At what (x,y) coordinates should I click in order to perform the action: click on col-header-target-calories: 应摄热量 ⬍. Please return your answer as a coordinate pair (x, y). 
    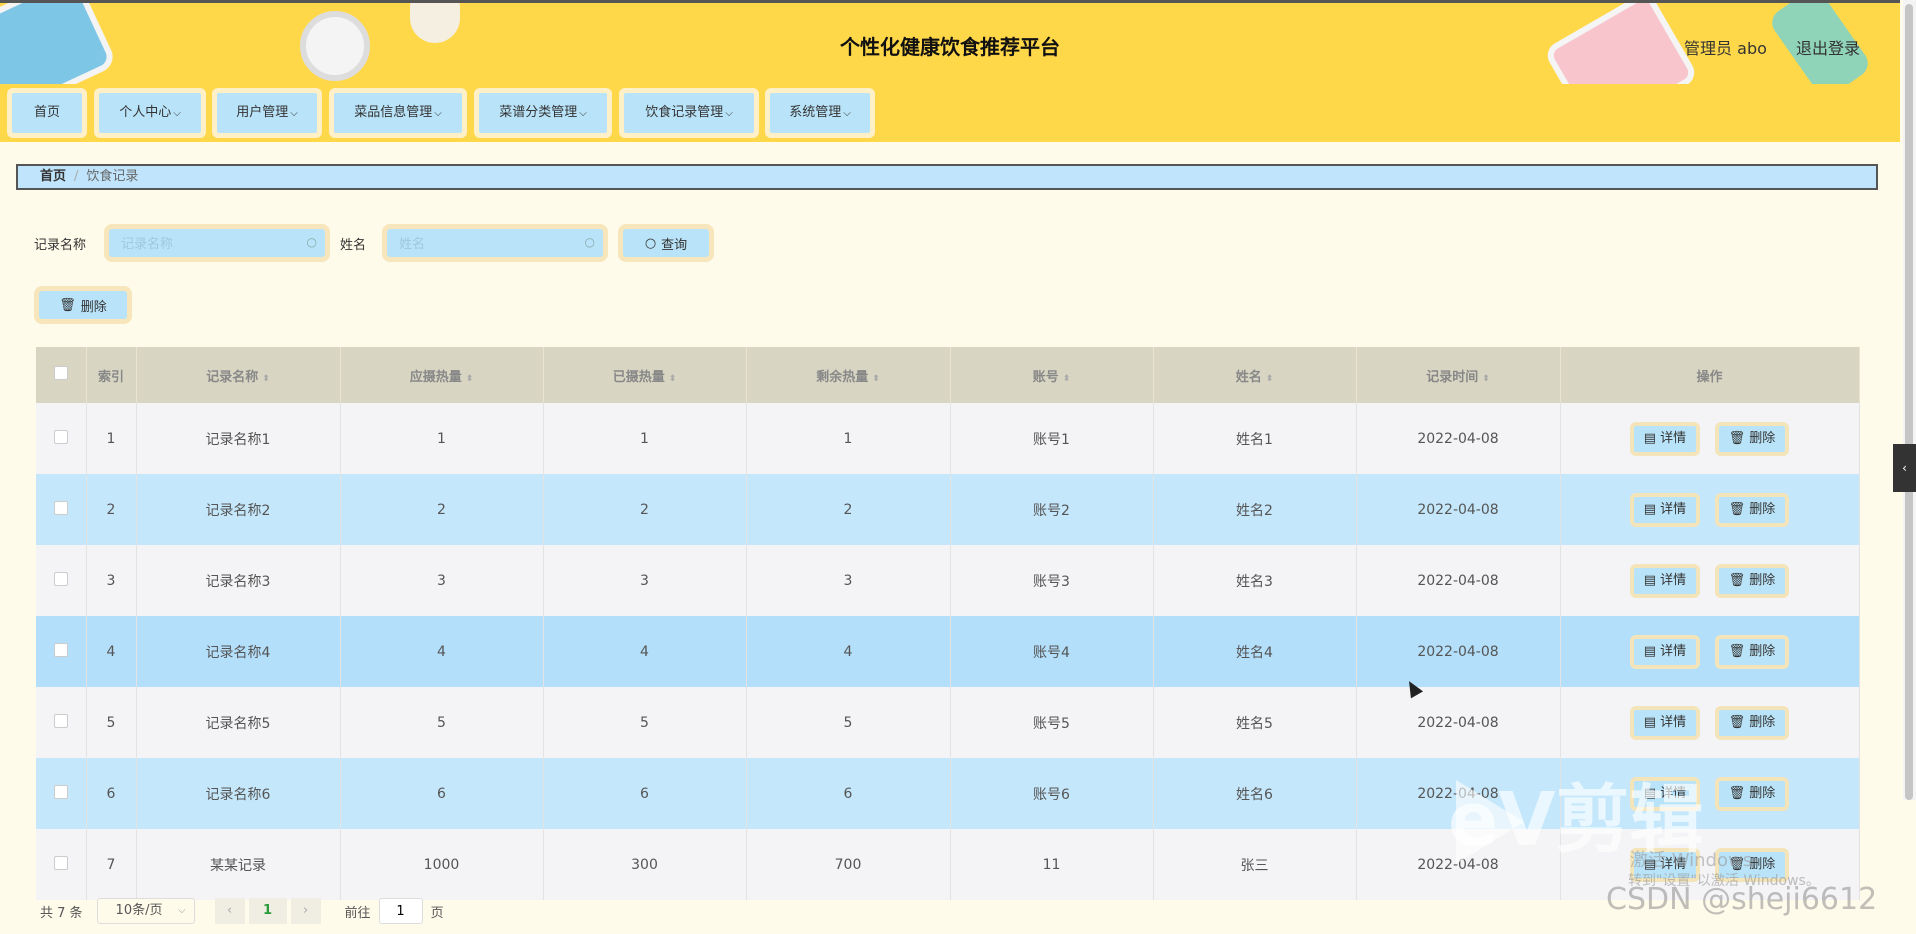
    Looking at the image, I should click on (442, 375).